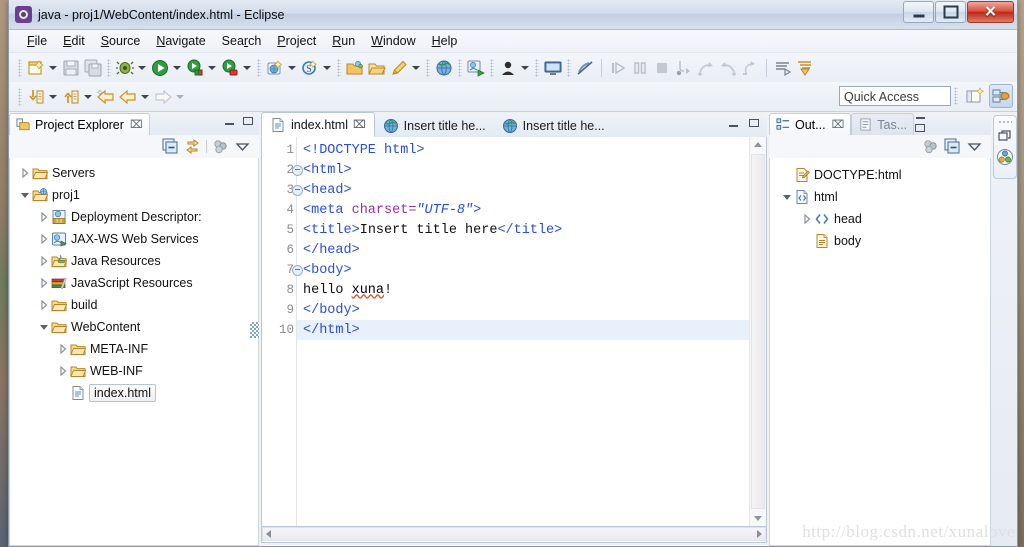  Describe the element at coordinates (268, 534) in the screenshot. I see `scroll-left-icon` at that location.